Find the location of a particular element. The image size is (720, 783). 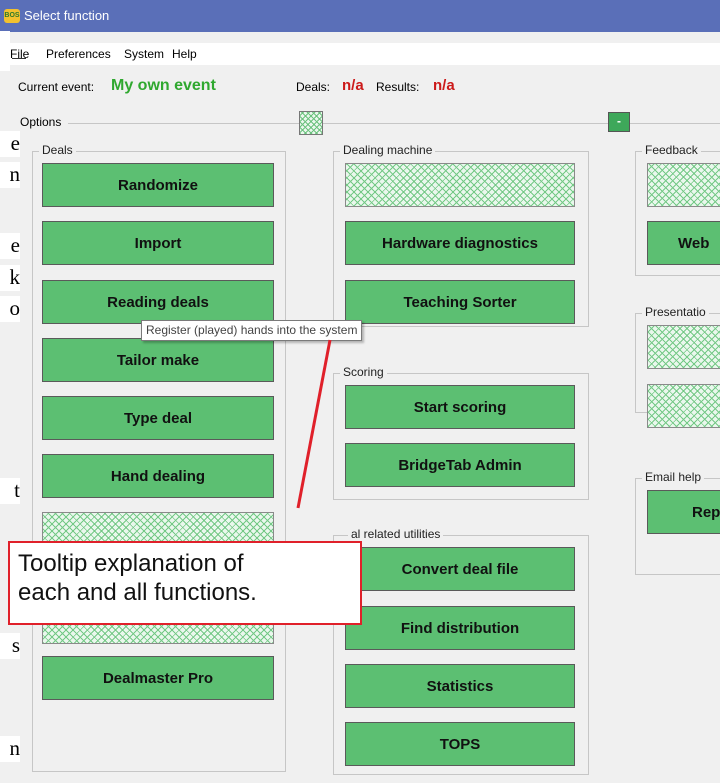

callout-line is located at coordinates (314, 424).